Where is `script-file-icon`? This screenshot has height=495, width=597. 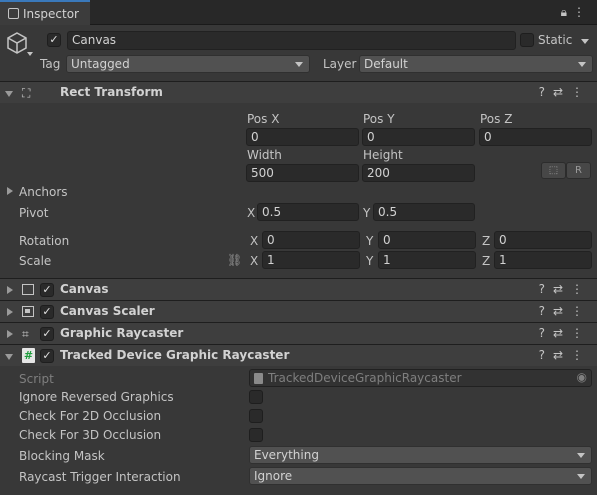
script-file-icon is located at coordinates (258, 378).